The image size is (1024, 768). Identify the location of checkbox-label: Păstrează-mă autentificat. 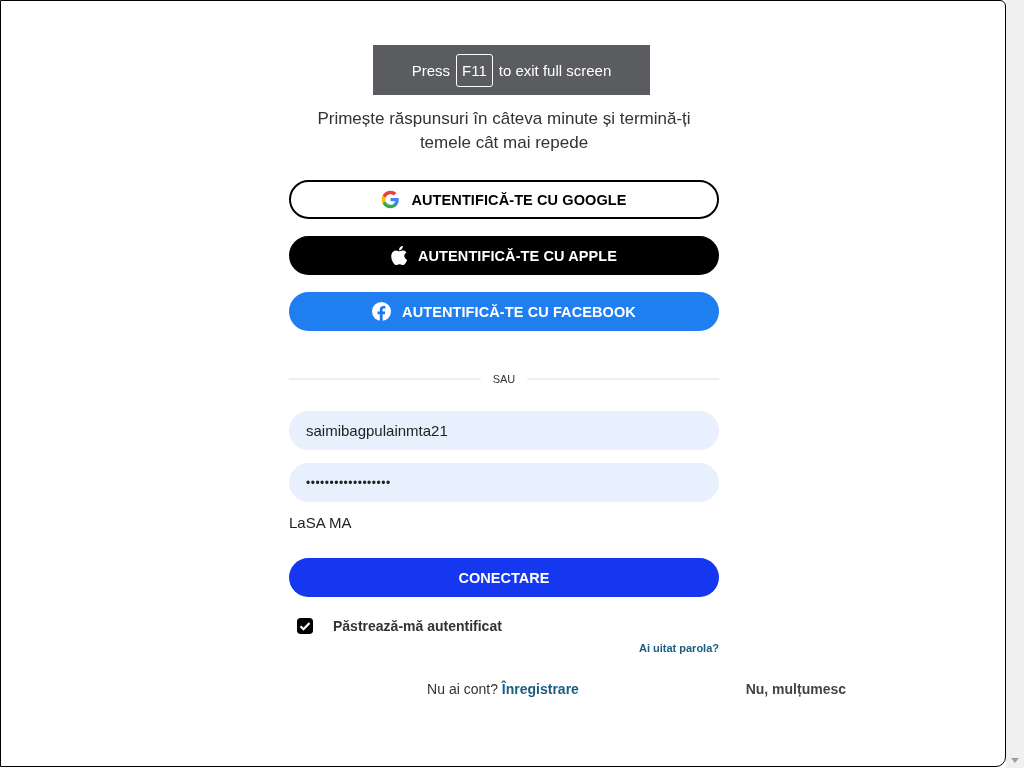
(417, 626).